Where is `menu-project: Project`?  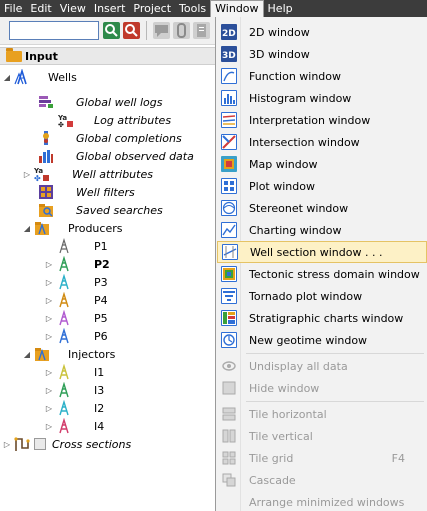
menu-project: Project is located at coordinates (152, 8).